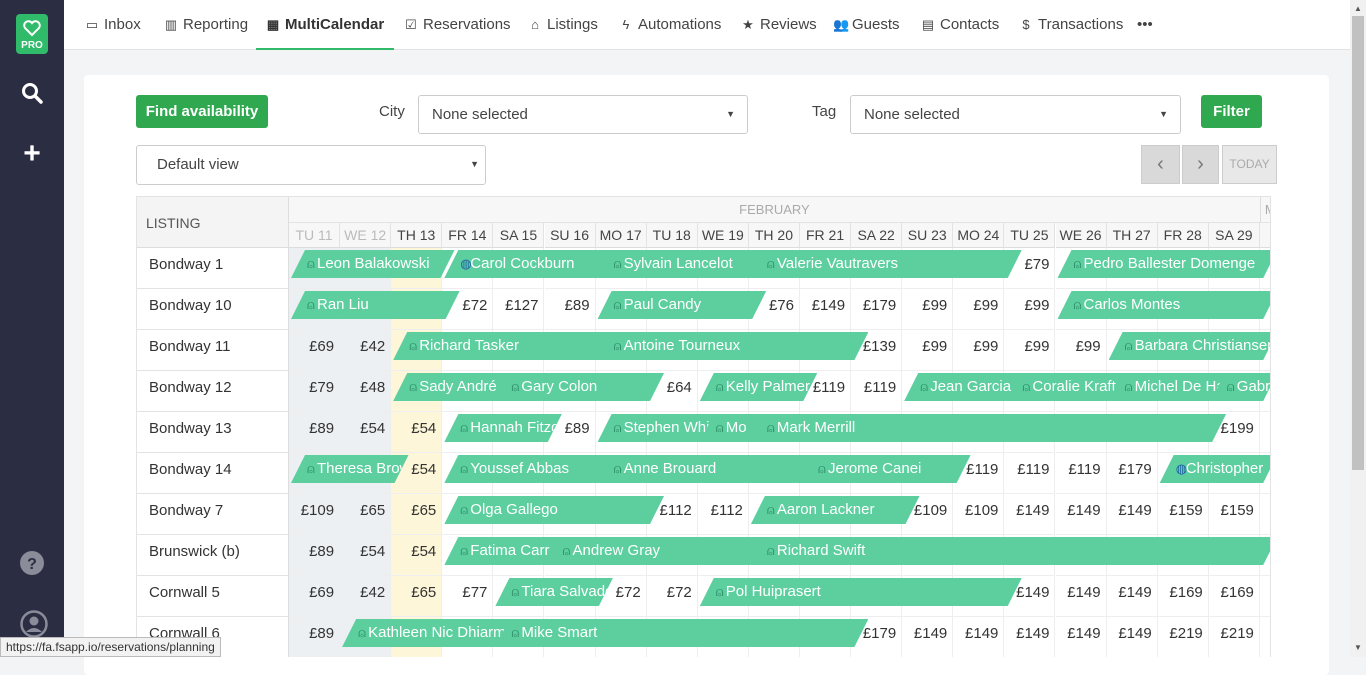 This screenshot has height=675, width=1366. What do you see at coordinates (452, 387) in the screenshot?
I see `reservation-bar: ⍝ Sady André` at bounding box center [452, 387].